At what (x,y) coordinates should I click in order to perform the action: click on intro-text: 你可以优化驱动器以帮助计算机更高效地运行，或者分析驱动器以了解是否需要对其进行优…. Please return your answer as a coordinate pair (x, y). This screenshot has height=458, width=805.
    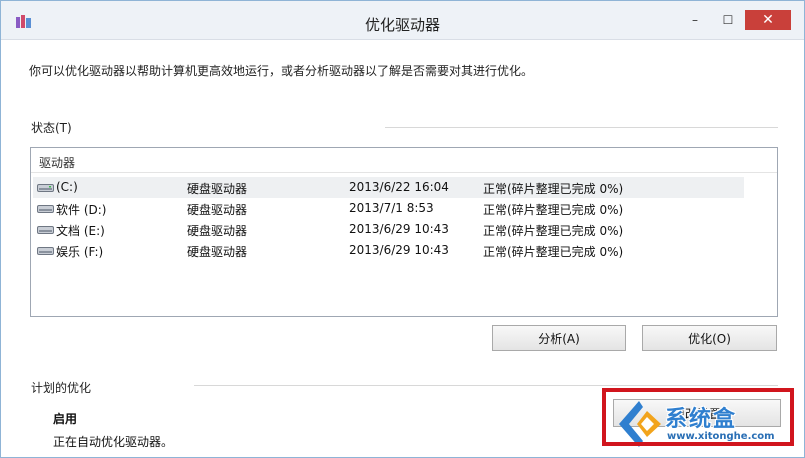
    Looking at the image, I should click on (281, 71).